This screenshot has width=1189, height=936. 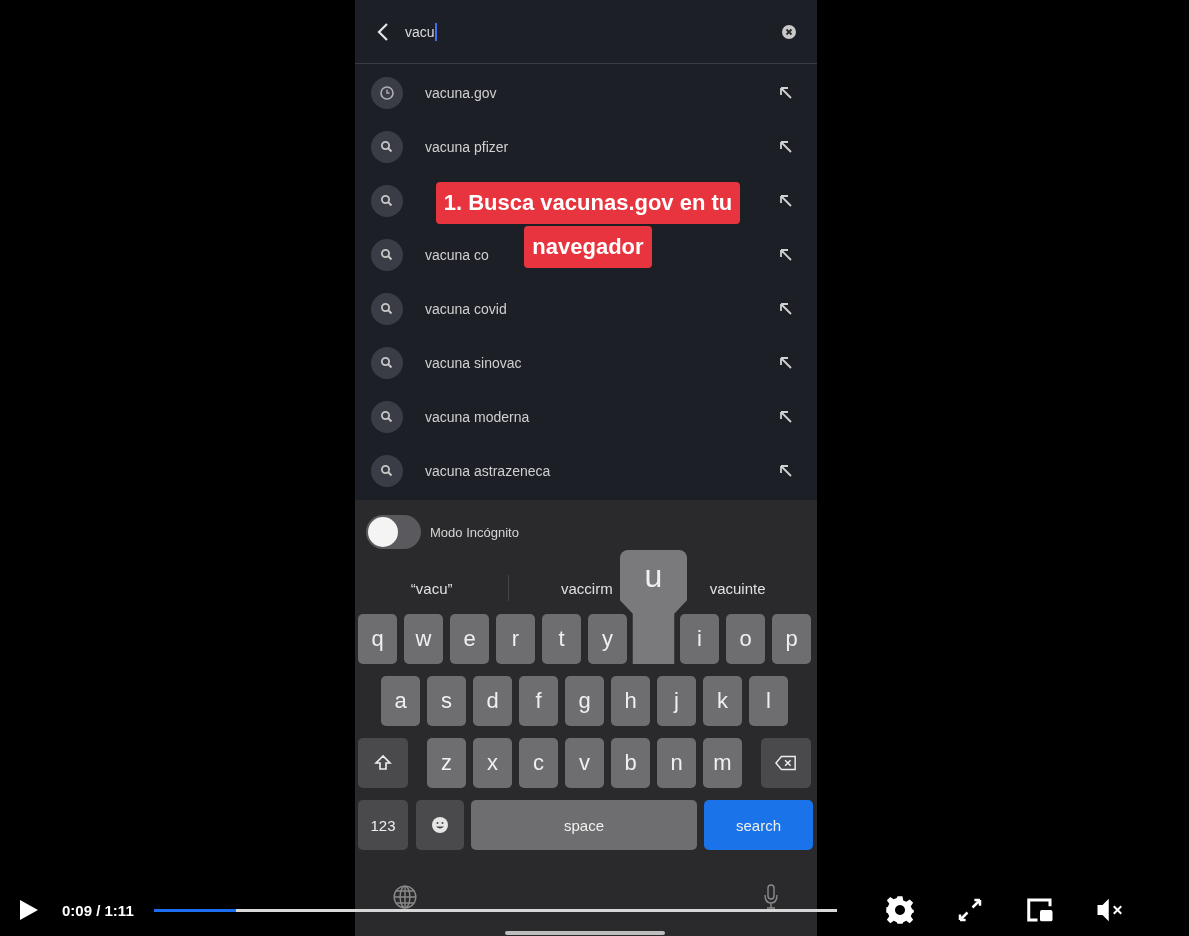 I want to click on key: f, so click(x=538, y=701).